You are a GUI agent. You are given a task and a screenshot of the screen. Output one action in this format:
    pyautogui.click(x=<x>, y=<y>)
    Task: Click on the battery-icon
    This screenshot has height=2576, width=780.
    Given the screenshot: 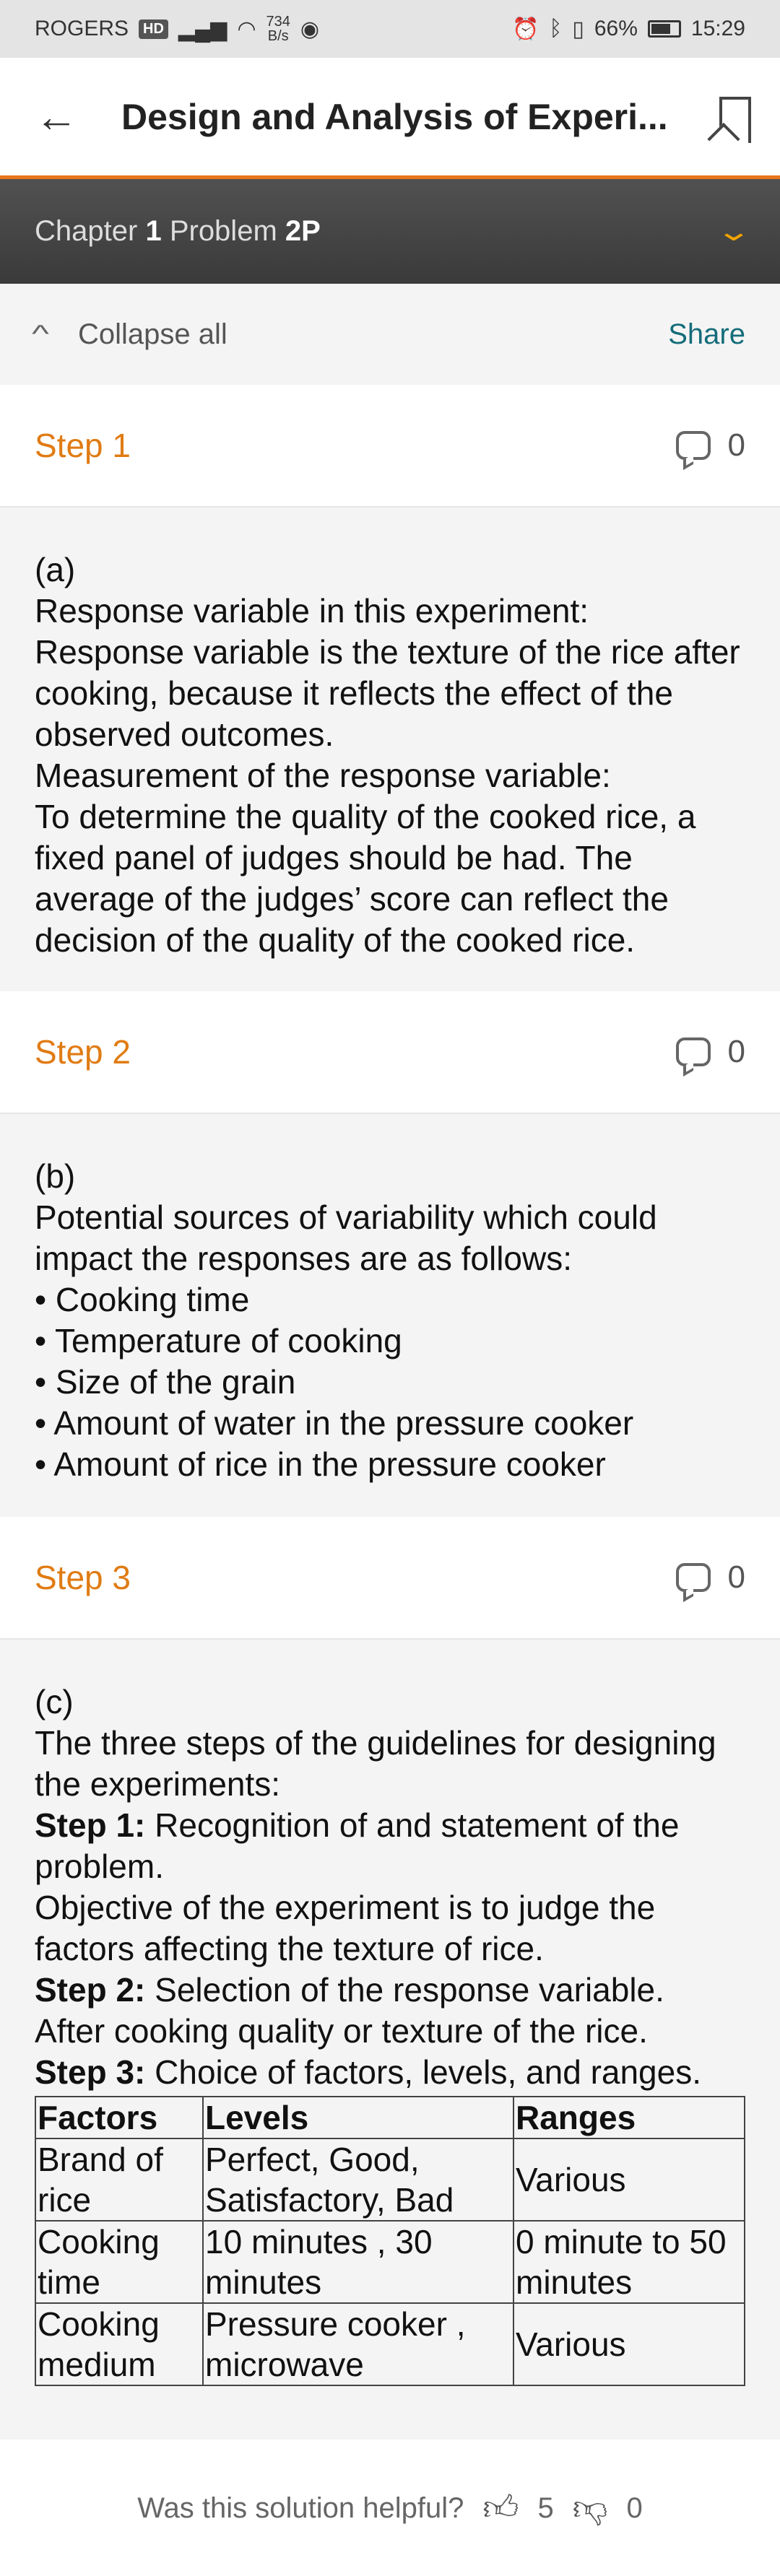 What is the action you would take?
    pyautogui.click(x=664, y=29)
    